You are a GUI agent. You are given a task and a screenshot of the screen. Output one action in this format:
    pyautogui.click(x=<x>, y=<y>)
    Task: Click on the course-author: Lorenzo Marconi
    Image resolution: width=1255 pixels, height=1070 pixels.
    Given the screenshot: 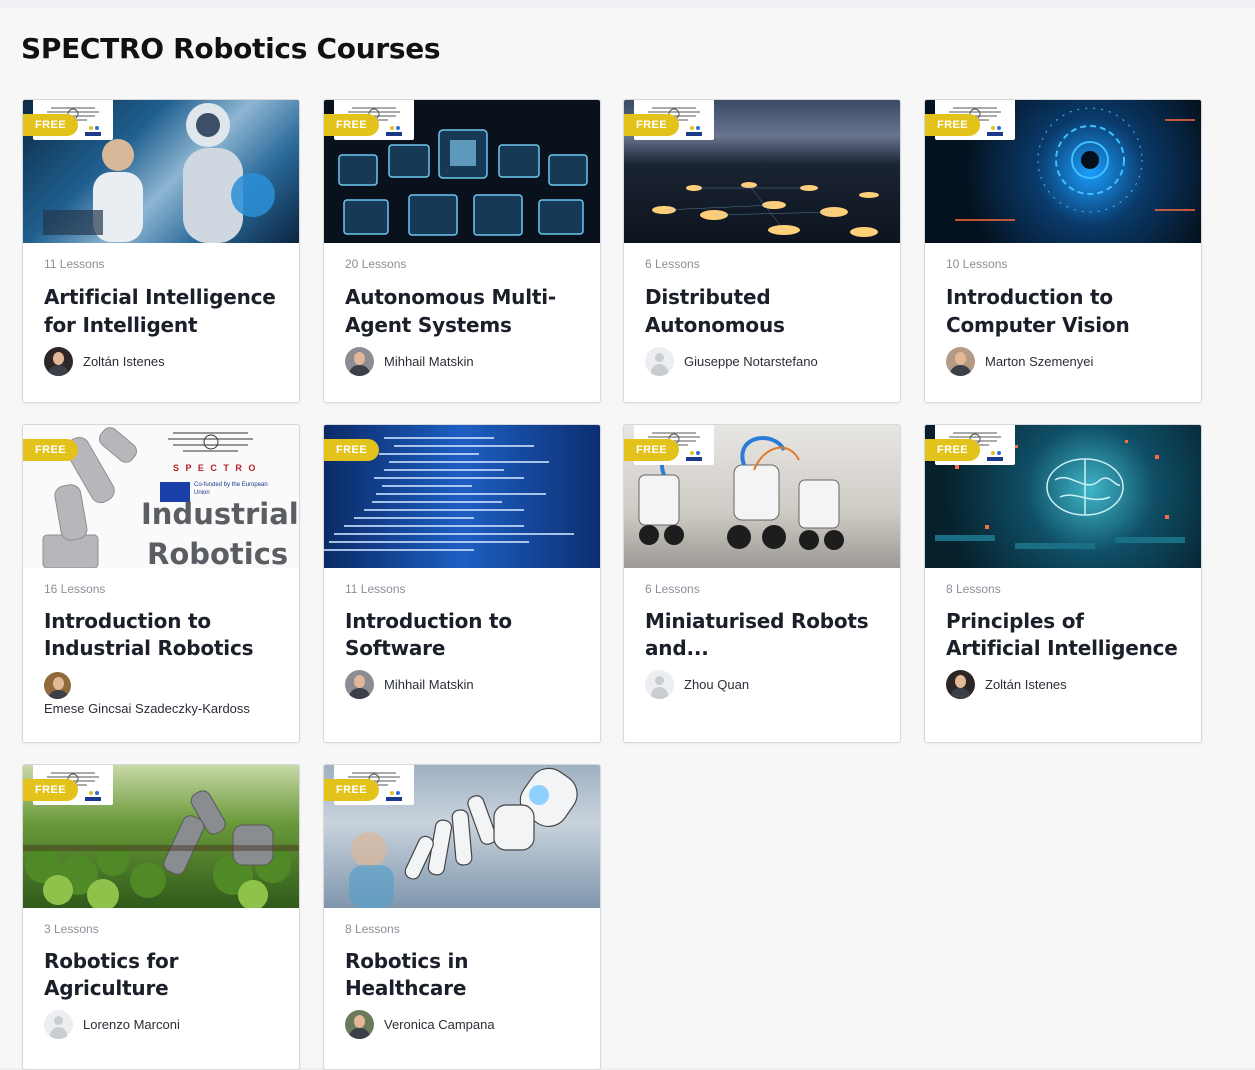 What is the action you would take?
    pyautogui.click(x=161, y=1024)
    